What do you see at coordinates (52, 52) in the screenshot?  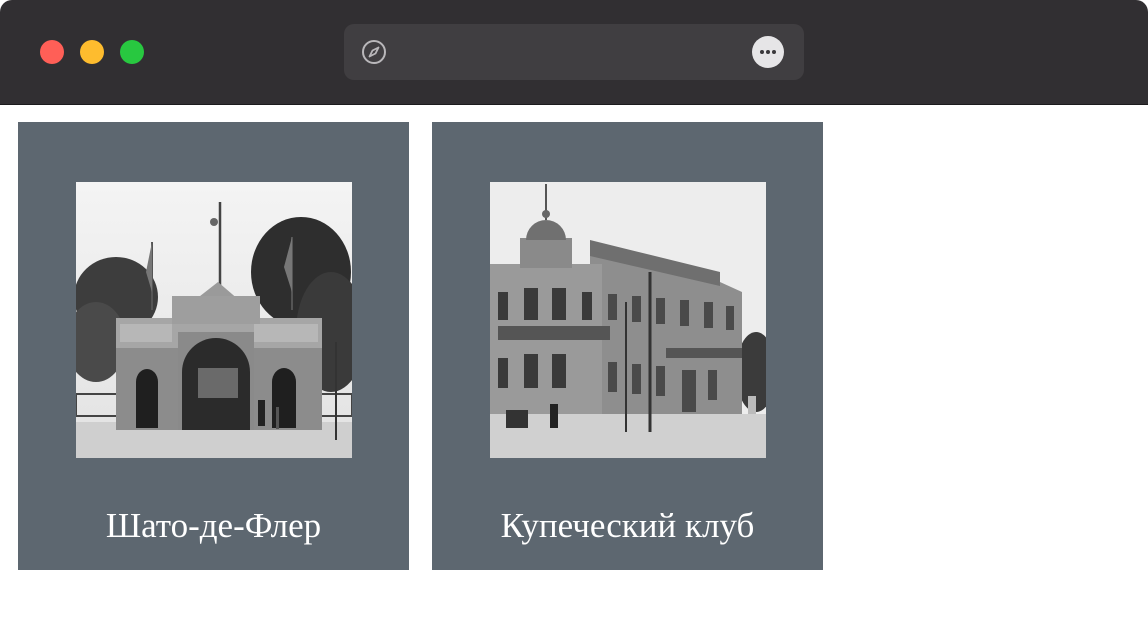 I see `close-window-button` at bounding box center [52, 52].